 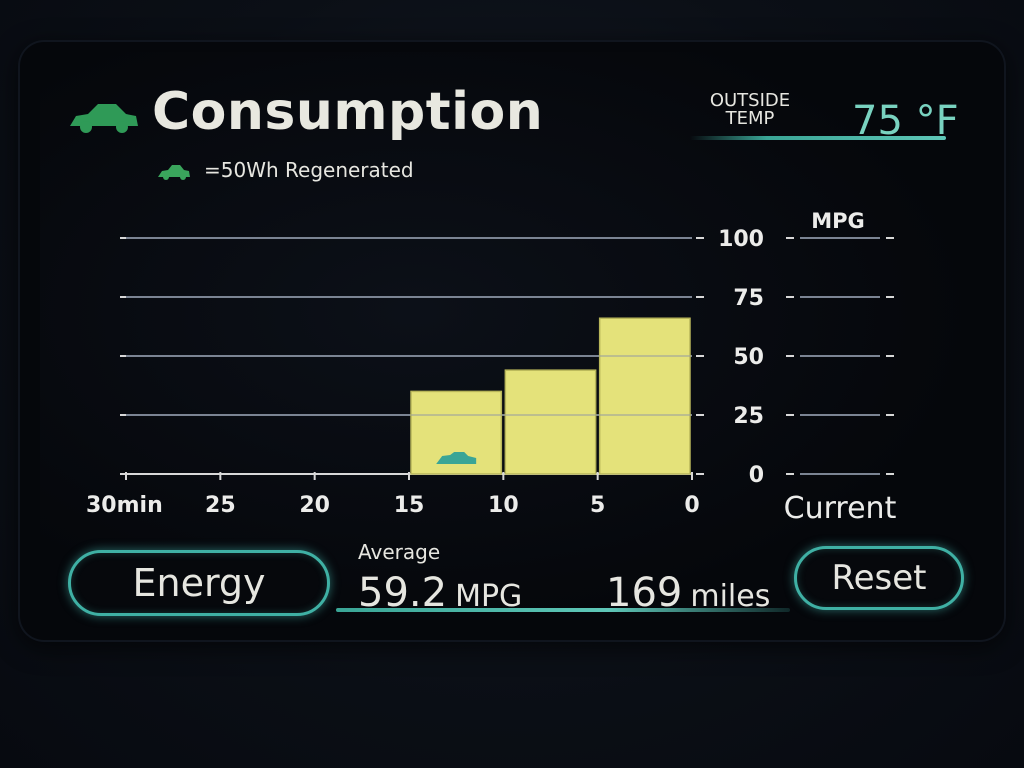 I want to click on average-underline, so click(x=563, y=610).